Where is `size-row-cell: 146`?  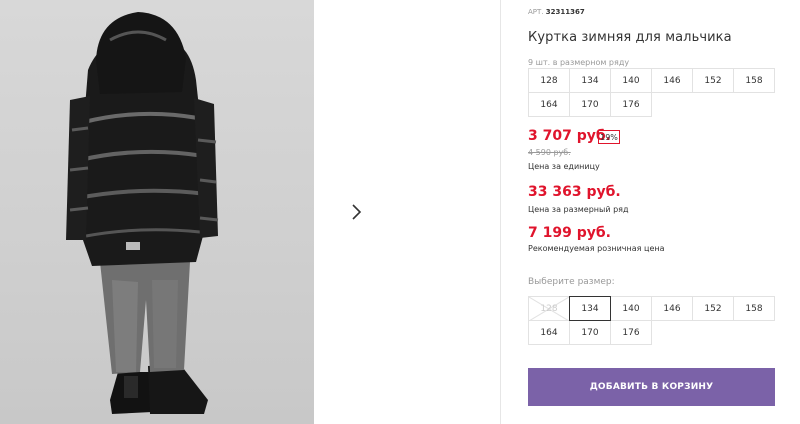 size-row-cell: 146 is located at coordinates (672, 80).